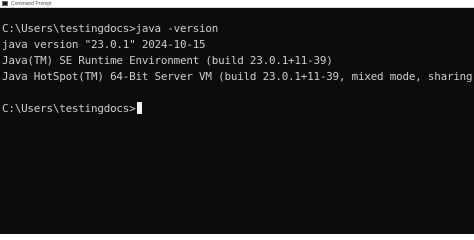 This screenshot has height=240, width=474. I want to click on console-line-java-version: java version "23.0.1" 2024-10-15, so click(104, 44).